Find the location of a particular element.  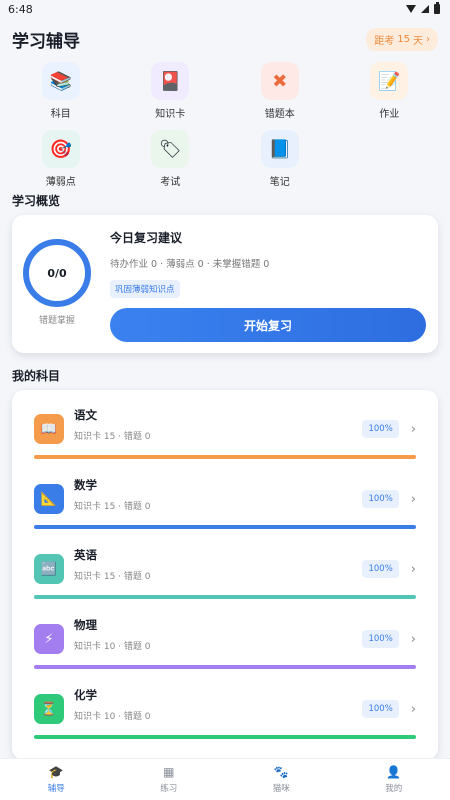

exam-unit: 天 is located at coordinates (418, 41).